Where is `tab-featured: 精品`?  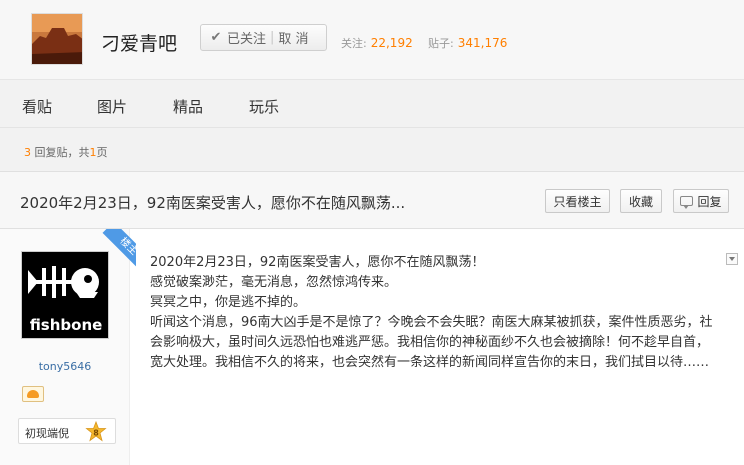 tab-featured: 精品 is located at coordinates (188, 106).